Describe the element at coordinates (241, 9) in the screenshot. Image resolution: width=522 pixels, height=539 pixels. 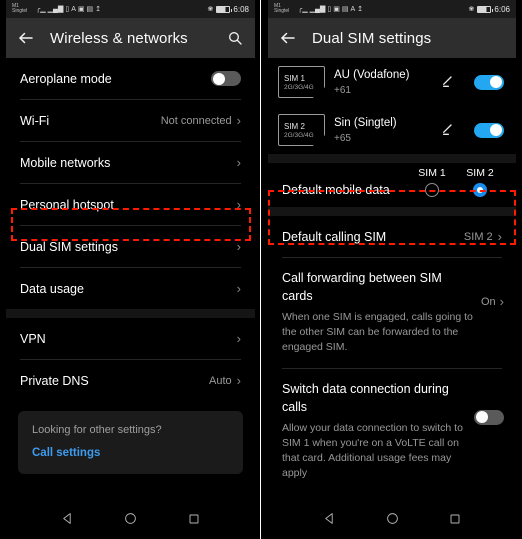
I see `status-clock: 6:08` at that location.